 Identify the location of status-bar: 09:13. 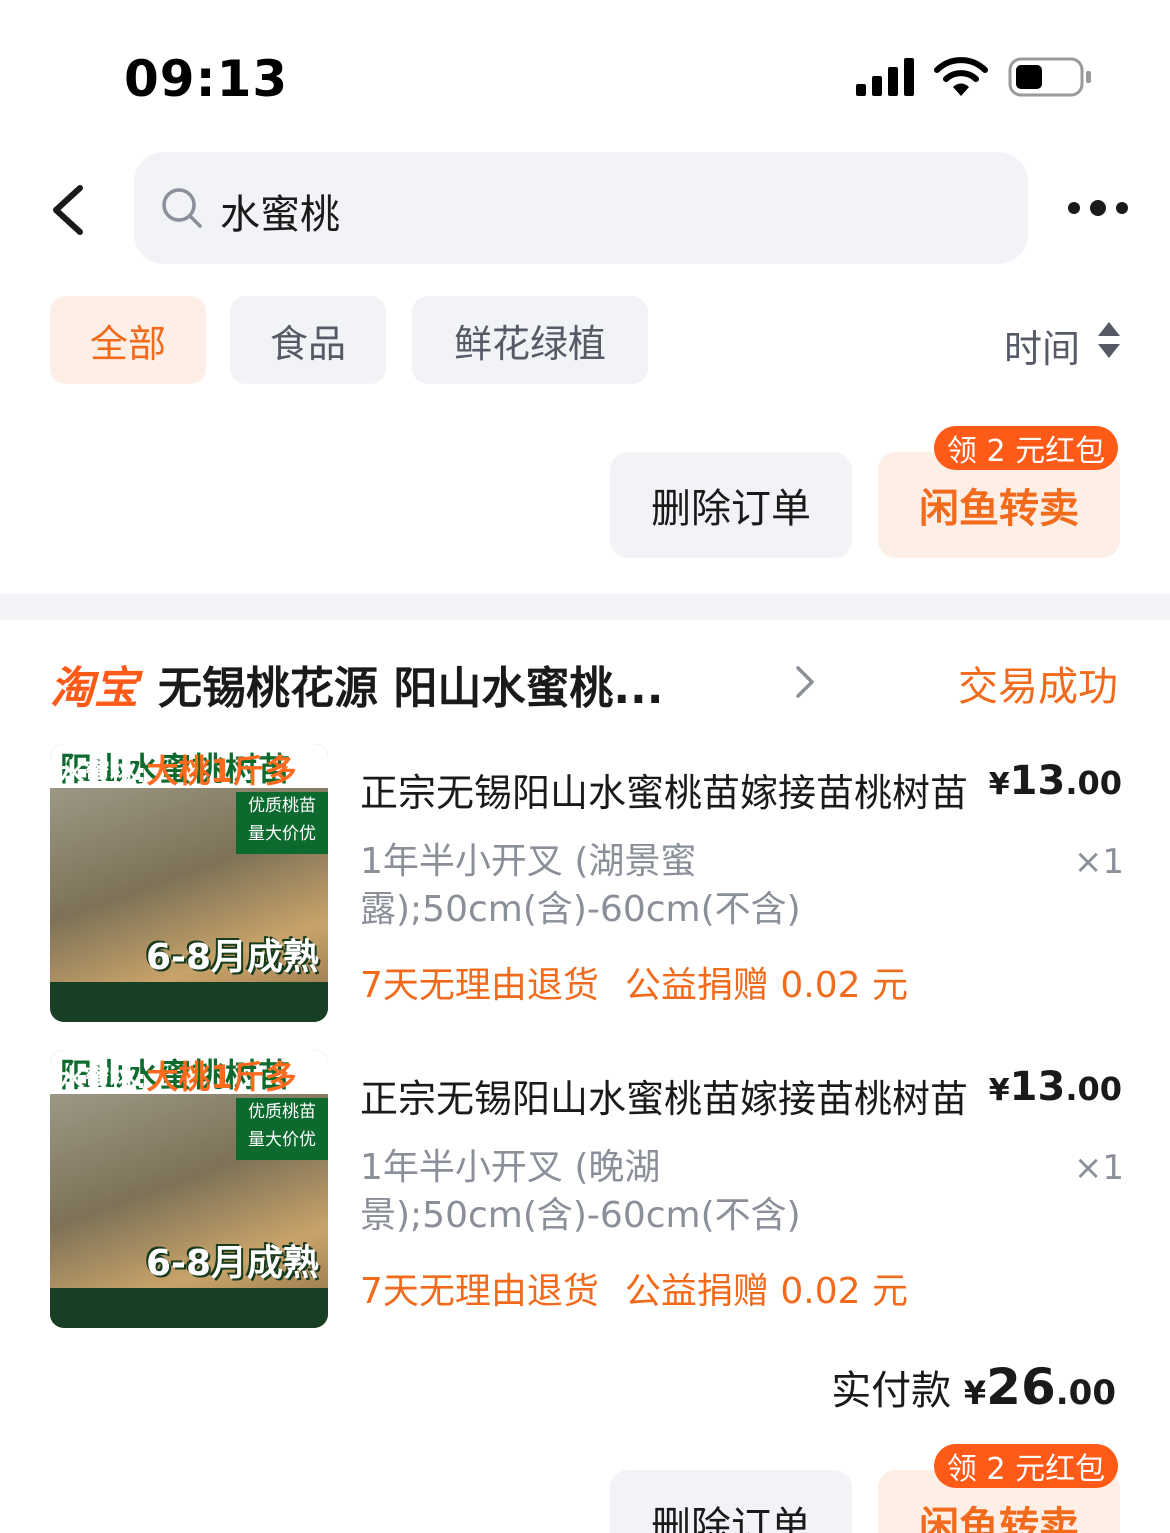
(585, 70).